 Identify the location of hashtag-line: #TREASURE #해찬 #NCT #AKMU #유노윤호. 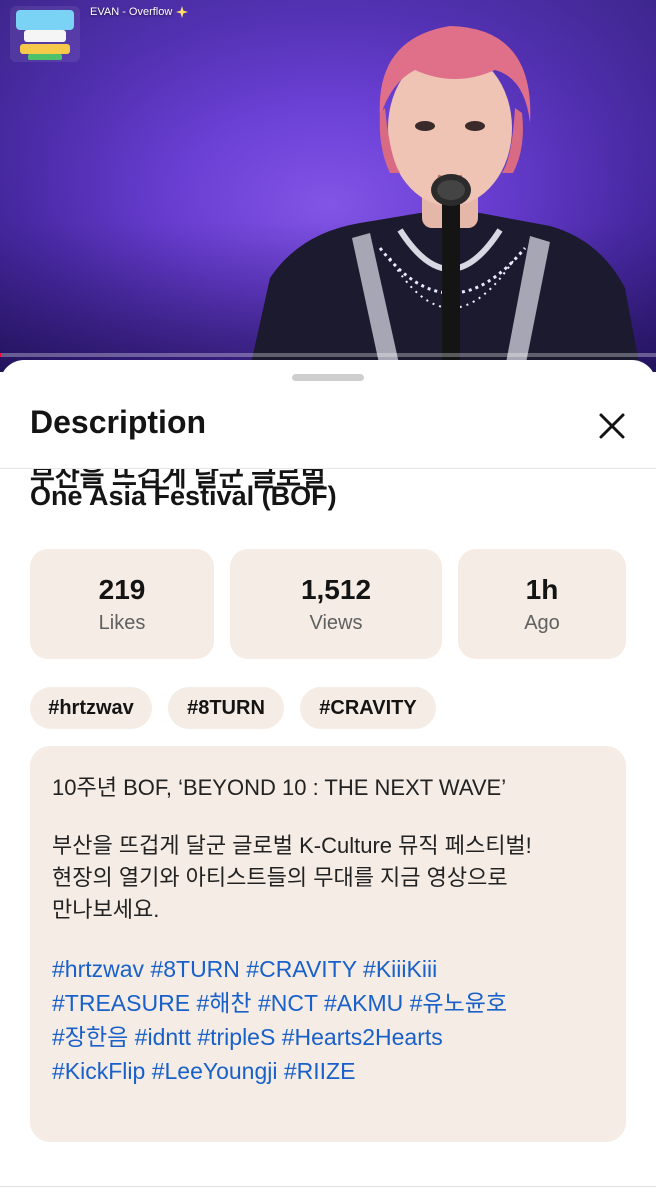
(328, 1003).